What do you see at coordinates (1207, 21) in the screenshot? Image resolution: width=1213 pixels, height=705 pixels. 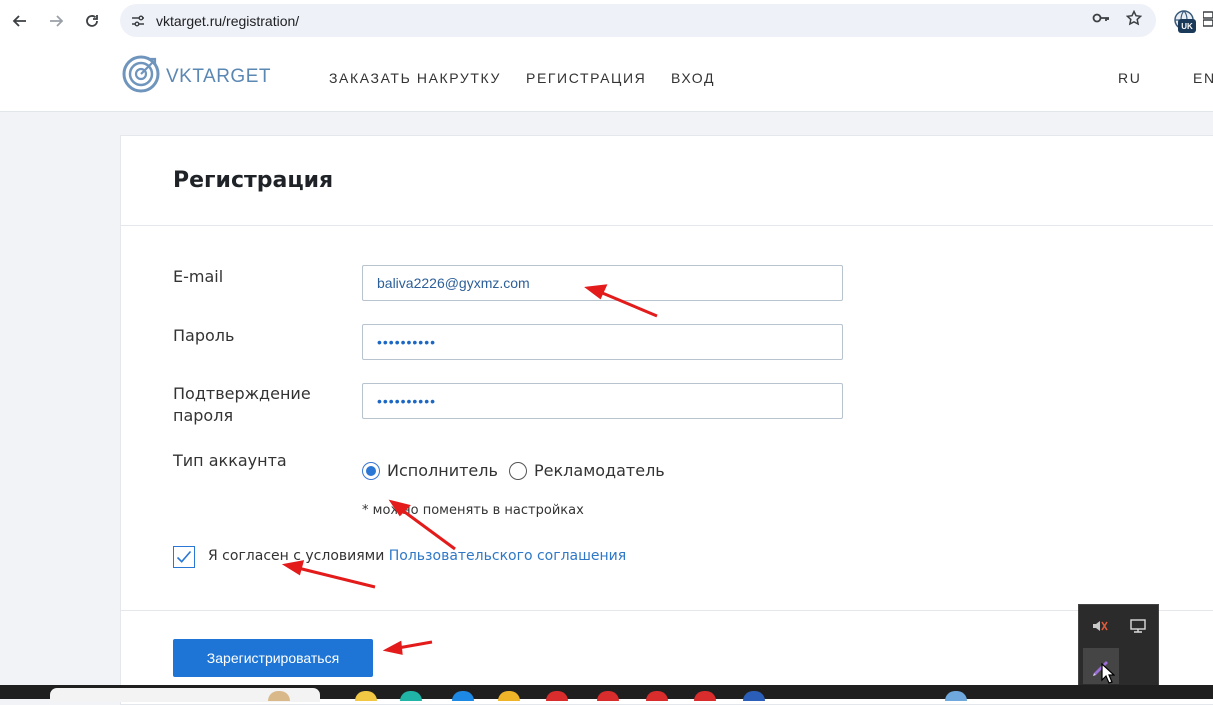 I see `extension-puzzle-icon` at bounding box center [1207, 21].